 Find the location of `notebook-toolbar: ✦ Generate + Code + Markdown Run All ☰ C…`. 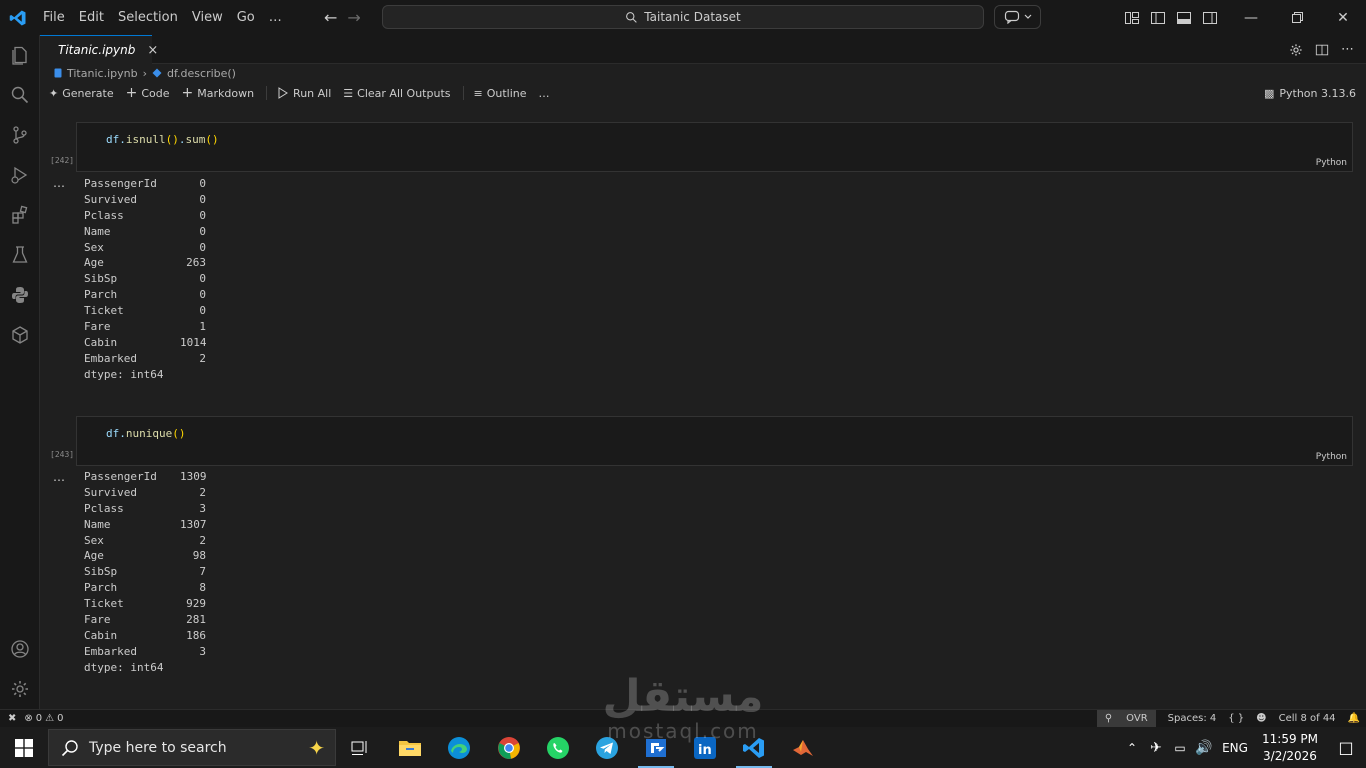

notebook-toolbar: ✦ Generate + Code + Markdown Run All ☰ C… is located at coordinates (703, 93).